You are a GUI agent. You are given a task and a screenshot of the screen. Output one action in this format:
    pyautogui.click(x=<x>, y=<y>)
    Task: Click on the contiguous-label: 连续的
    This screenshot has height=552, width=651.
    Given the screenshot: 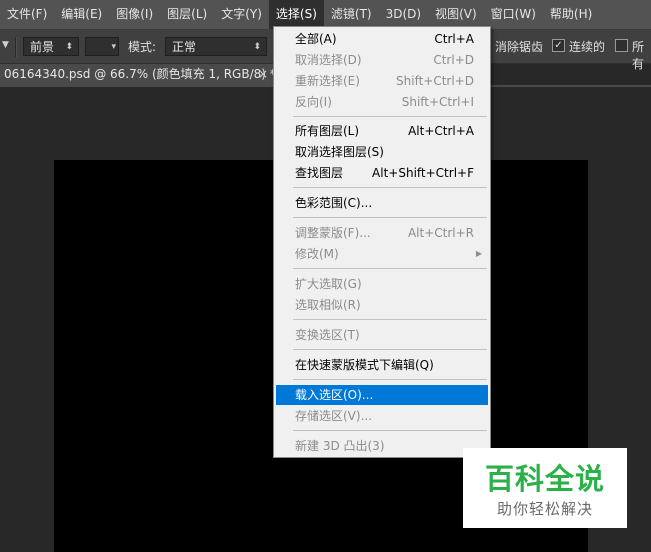 What is the action you would take?
    pyautogui.click(x=587, y=46)
    